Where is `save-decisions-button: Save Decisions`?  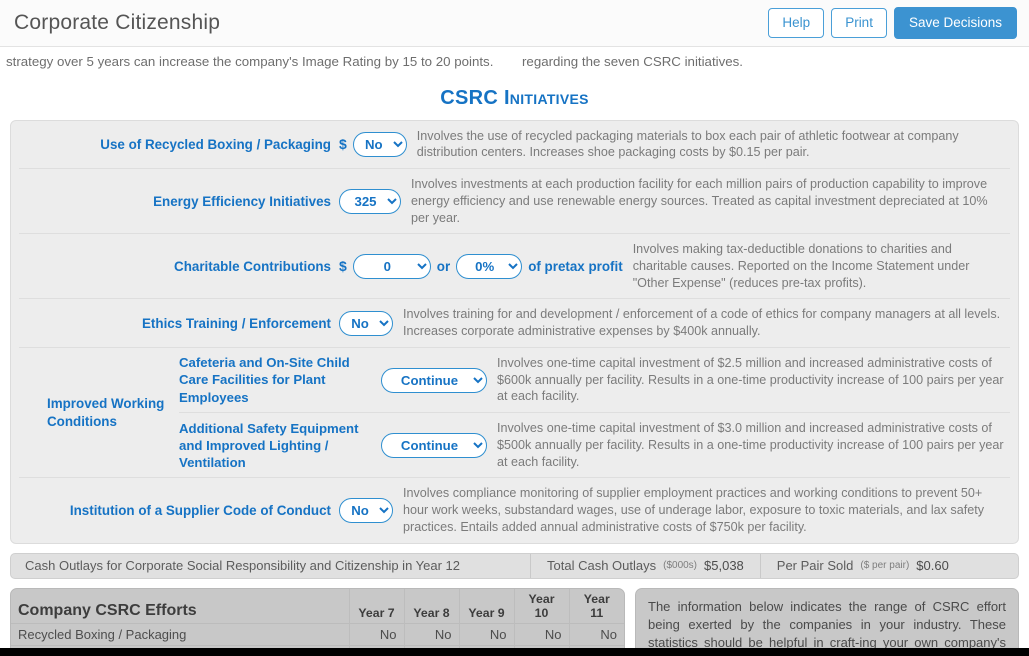 save-decisions-button: Save Decisions is located at coordinates (955, 23).